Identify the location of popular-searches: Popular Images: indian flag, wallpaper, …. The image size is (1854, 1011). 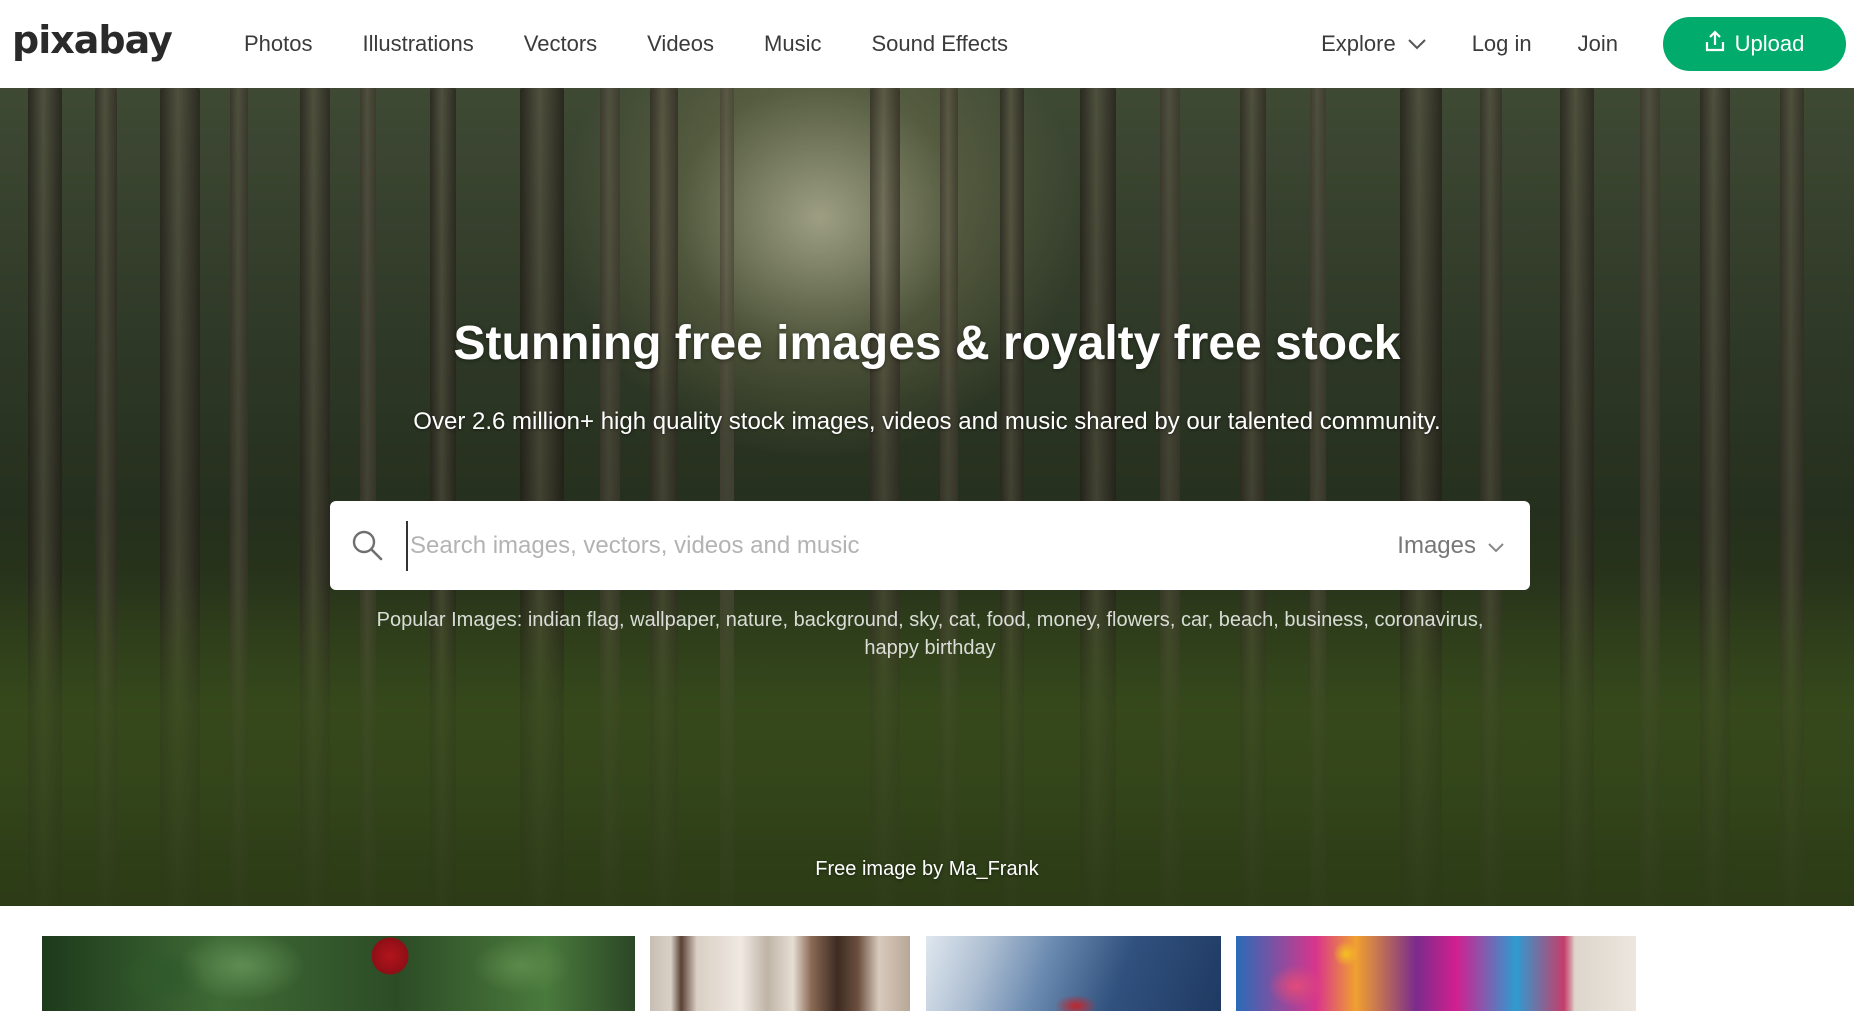
(930, 634).